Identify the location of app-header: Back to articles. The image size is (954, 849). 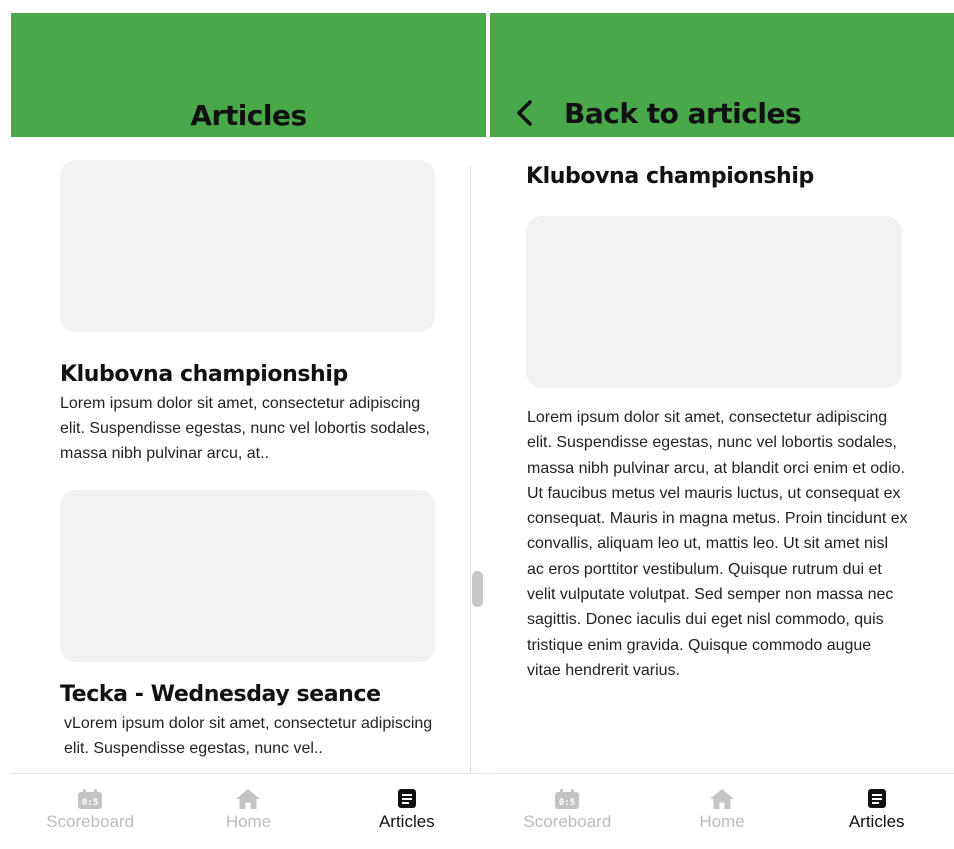
(722, 75).